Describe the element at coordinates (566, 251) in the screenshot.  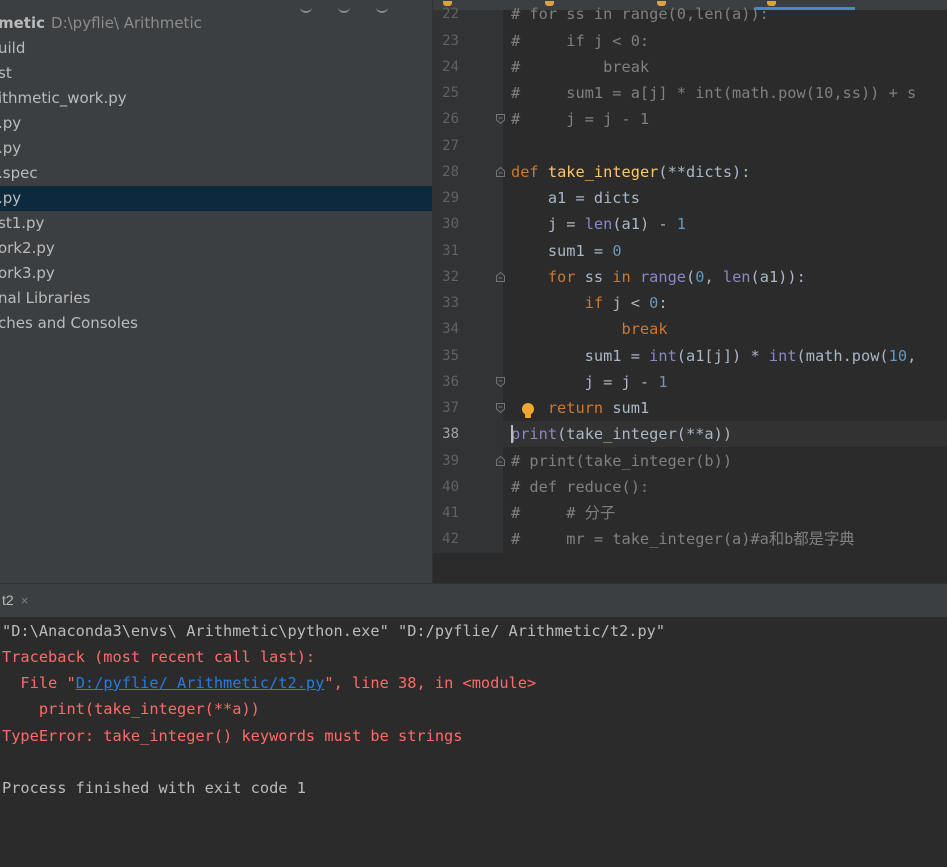
I see `code-line-31: sum1 = 0` at that location.